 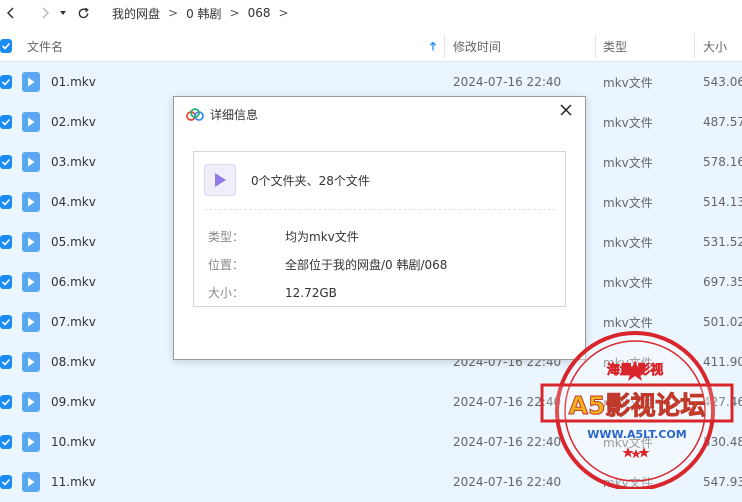 I want to click on file-name: 07.mkv, so click(x=73, y=322).